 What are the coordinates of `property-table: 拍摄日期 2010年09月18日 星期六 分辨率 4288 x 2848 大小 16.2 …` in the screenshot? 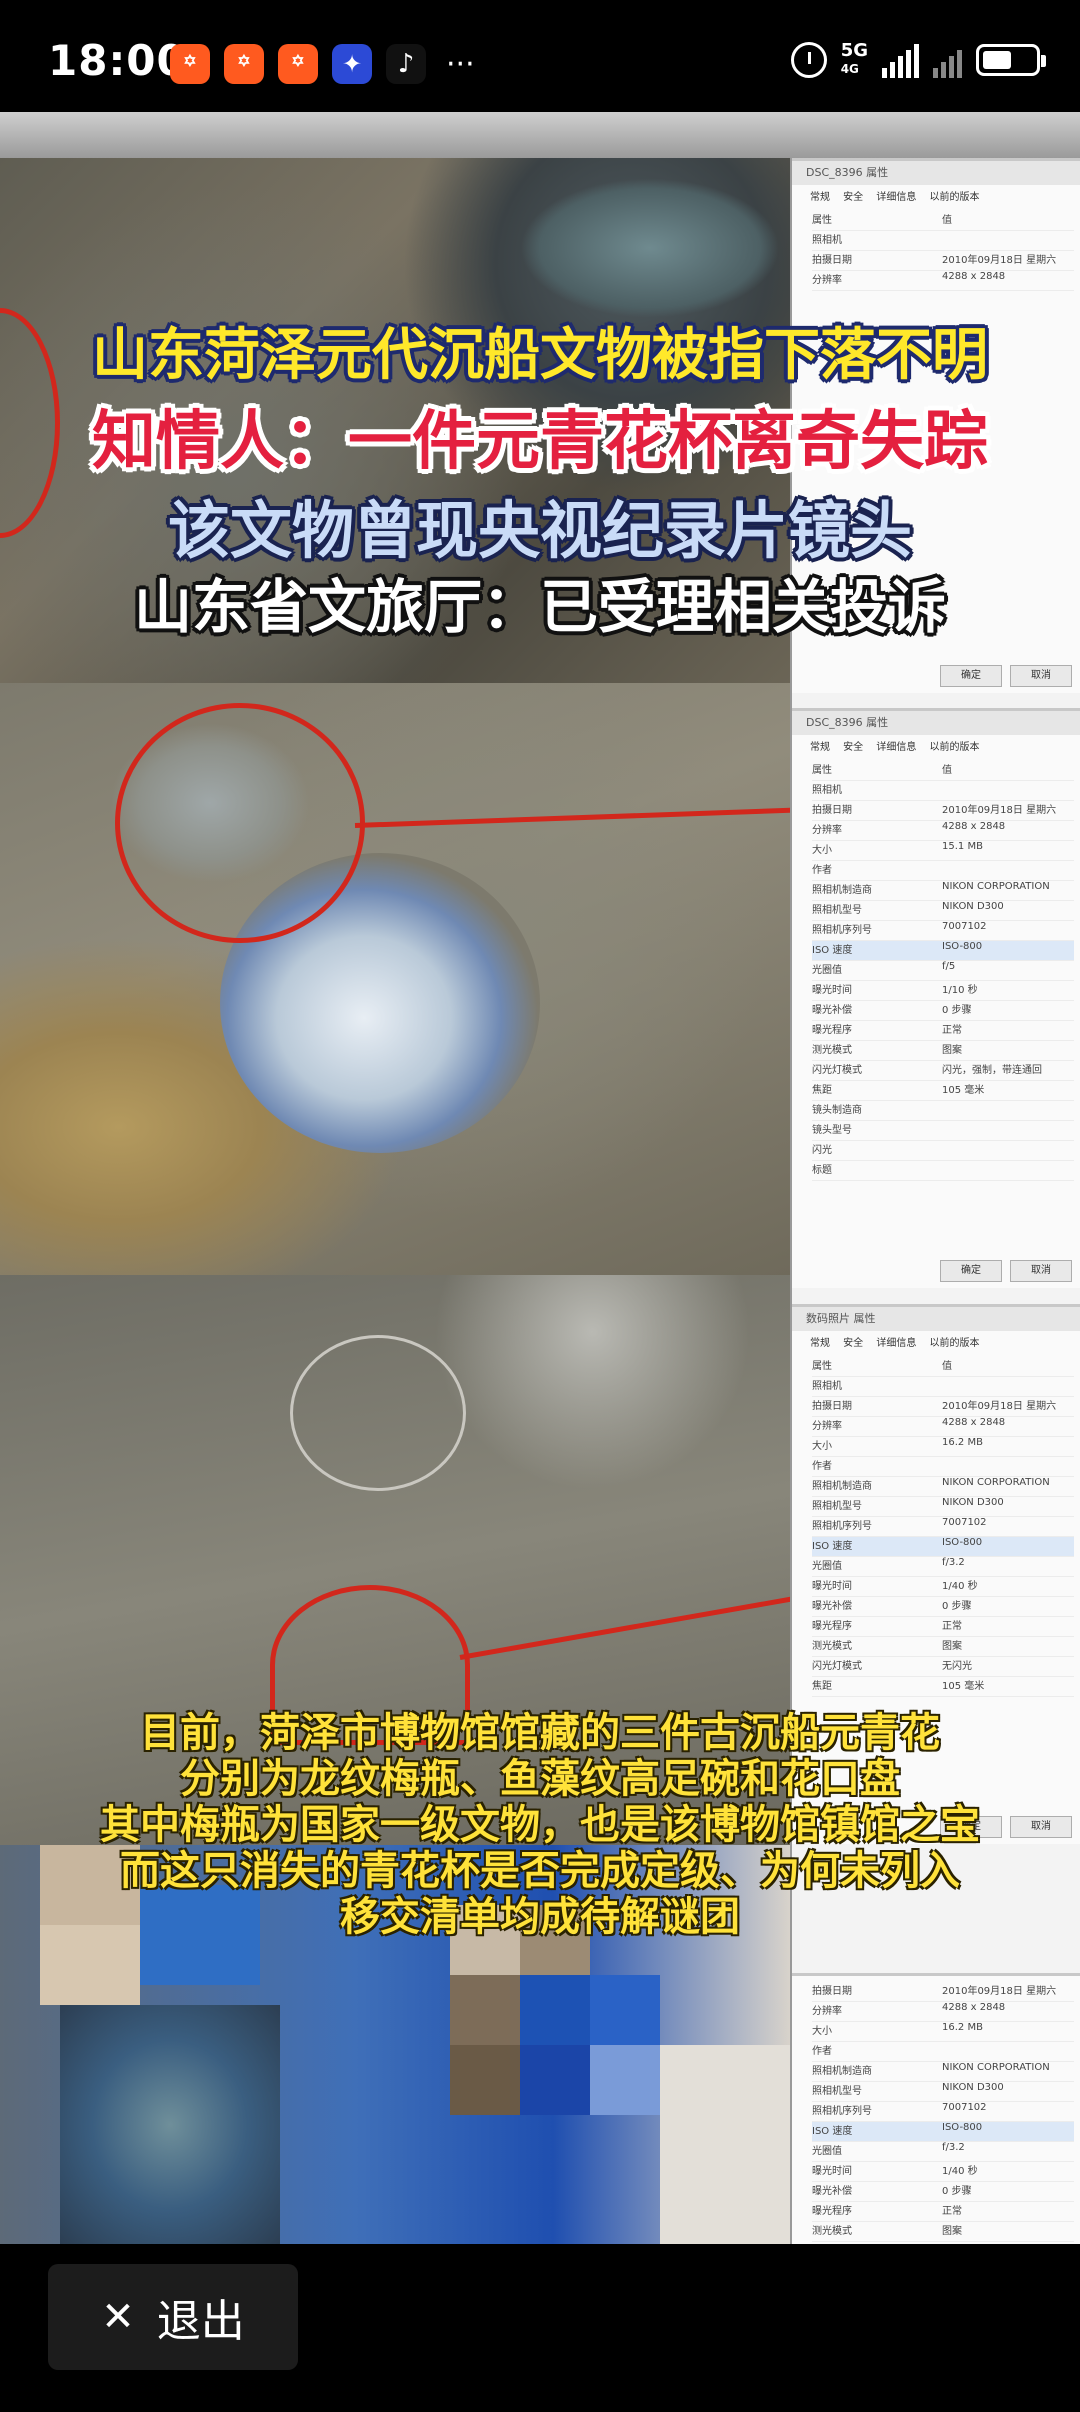 It's located at (936, 2113).